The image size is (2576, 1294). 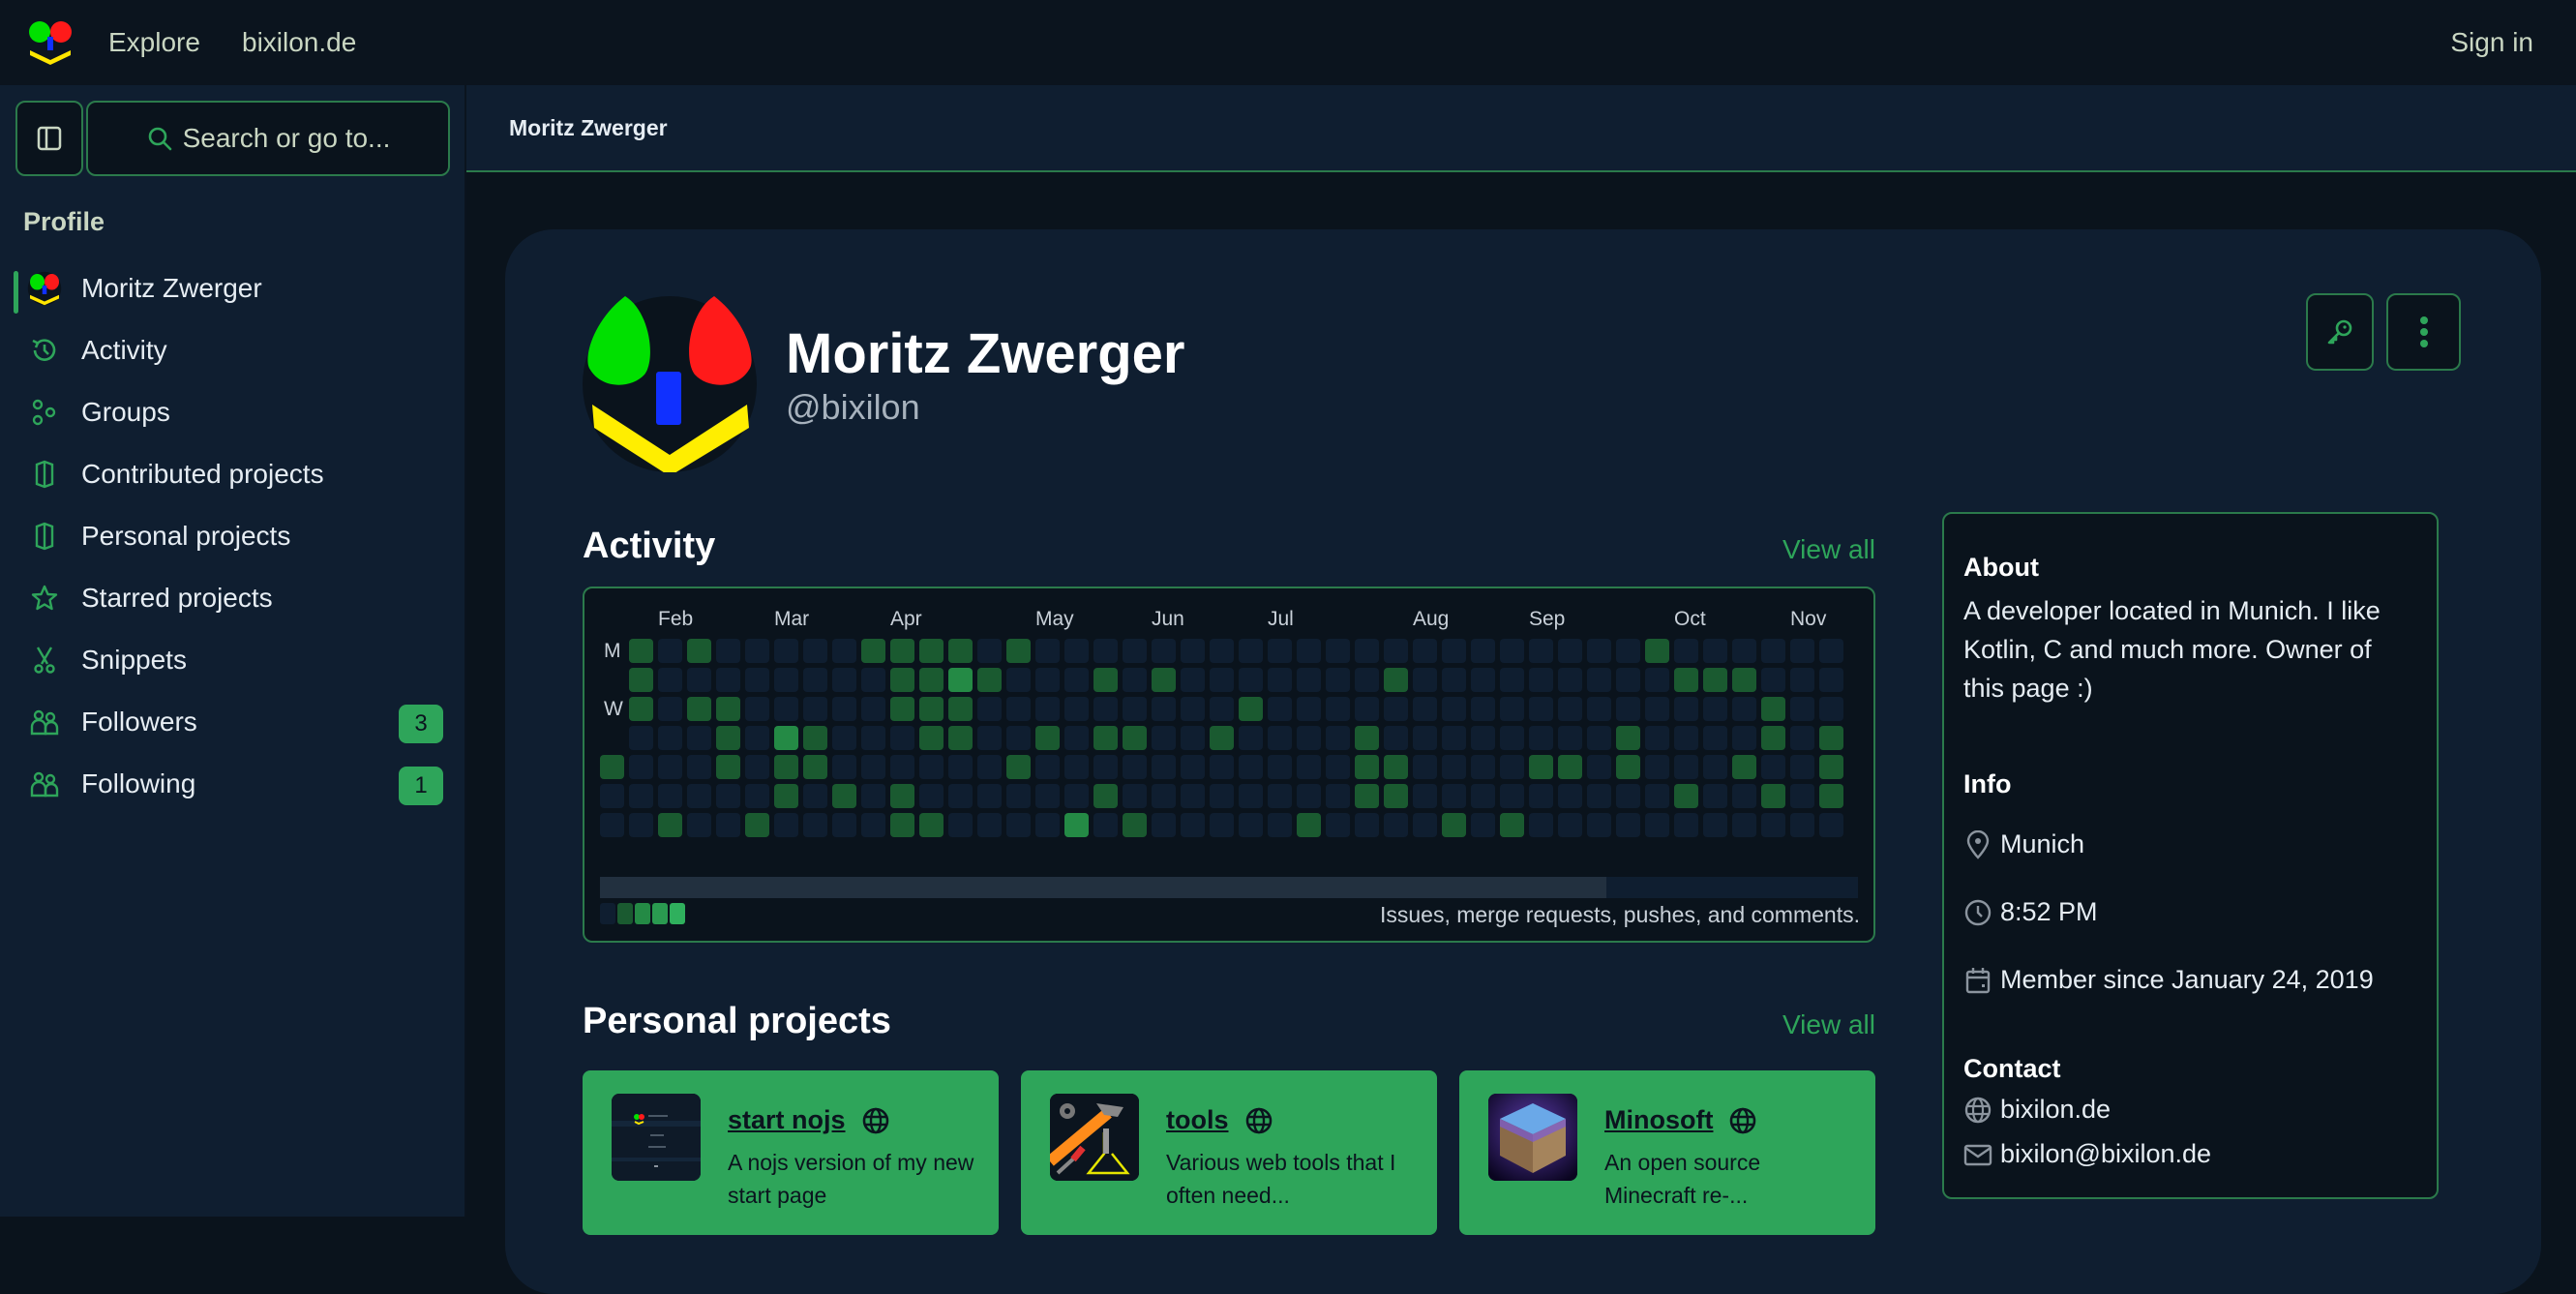 I want to click on more-actions-button, so click(x=2423, y=332).